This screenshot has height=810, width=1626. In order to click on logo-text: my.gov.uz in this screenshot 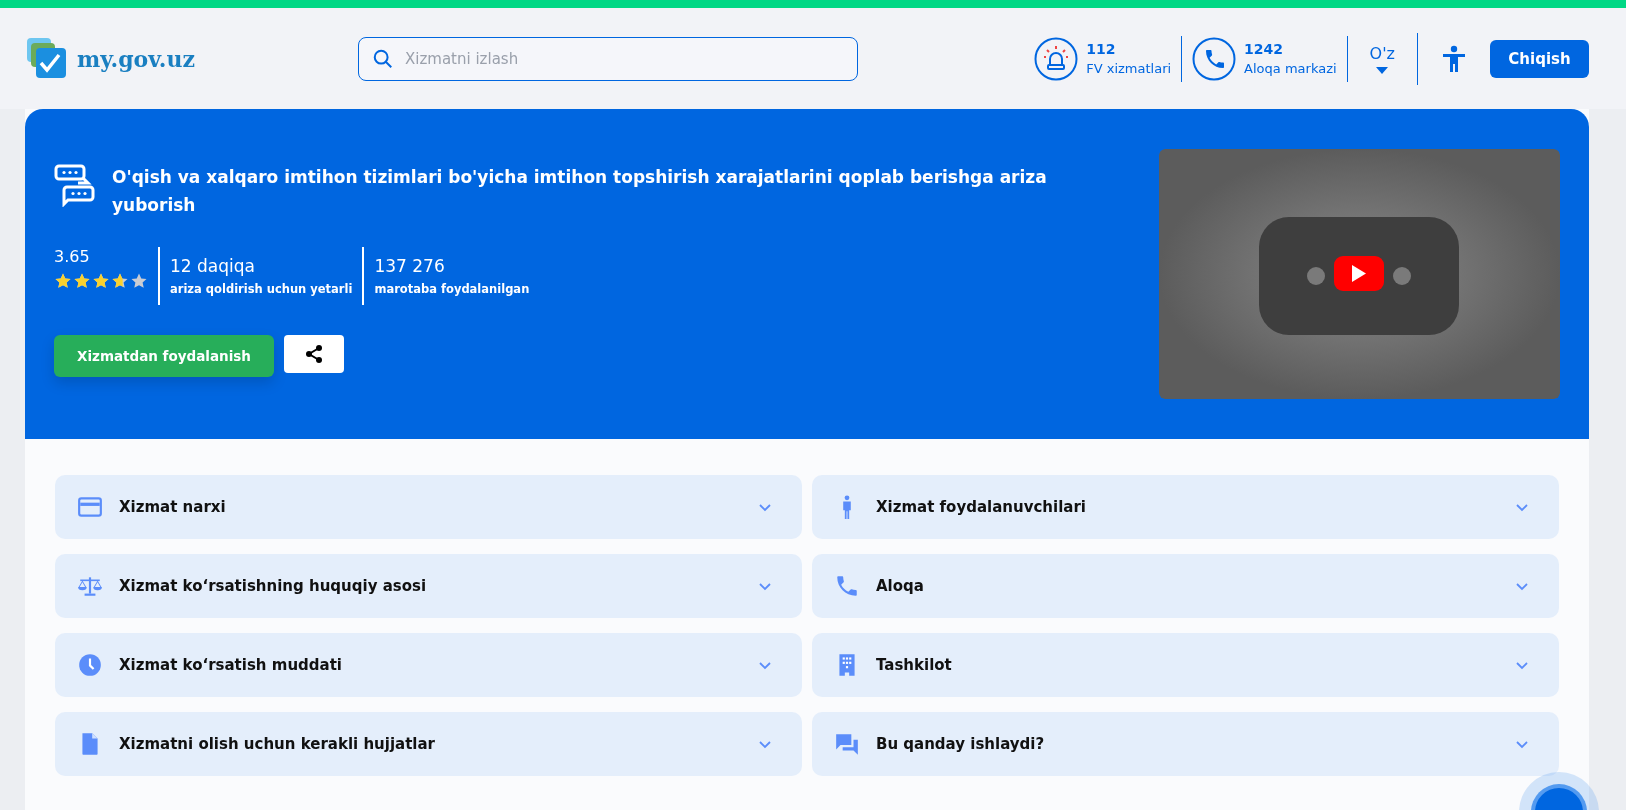, I will do `click(136, 58)`.